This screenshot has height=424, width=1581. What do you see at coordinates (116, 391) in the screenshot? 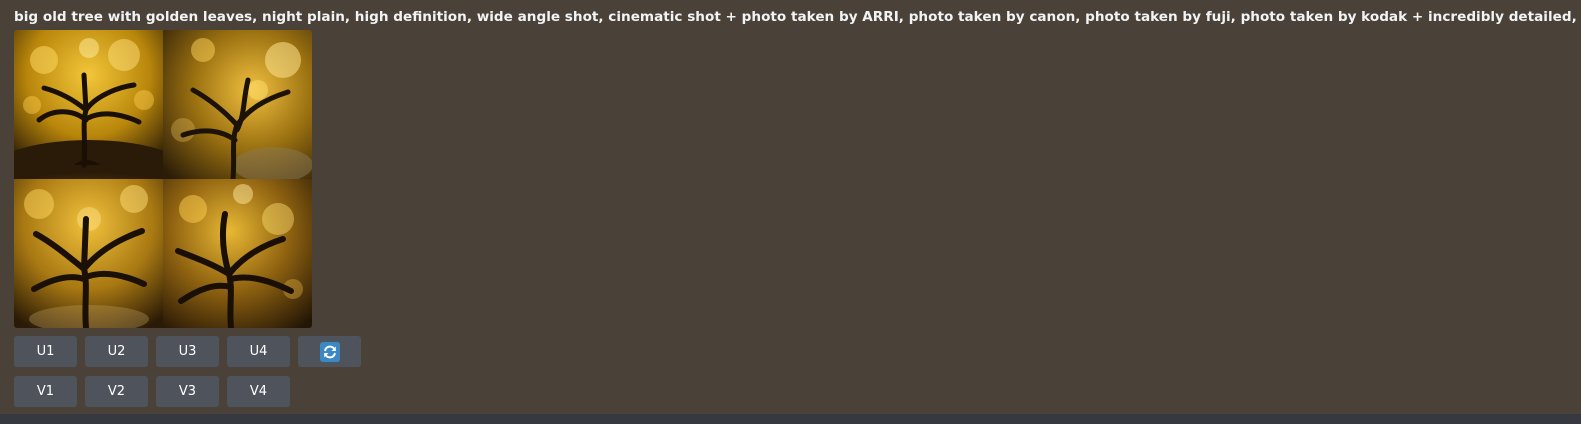
I see `v2-button: V2` at bounding box center [116, 391].